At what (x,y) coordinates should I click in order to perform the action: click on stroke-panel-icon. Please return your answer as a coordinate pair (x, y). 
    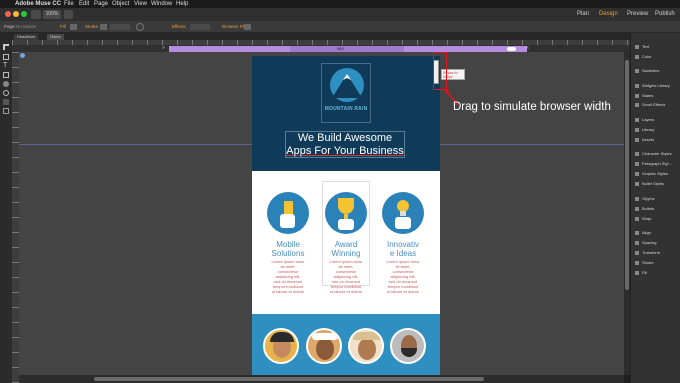
    Looking at the image, I should click on (637, 262).